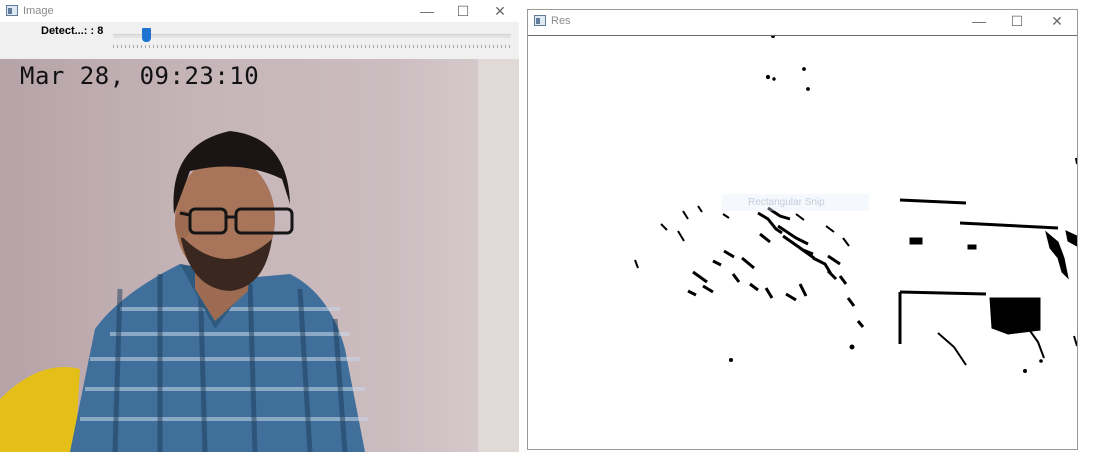 The width and height of the screenshot is (1103, 452). Describe the element at coordinates (312, 36) in the screenshot. I see `trackbar-track` at that location.